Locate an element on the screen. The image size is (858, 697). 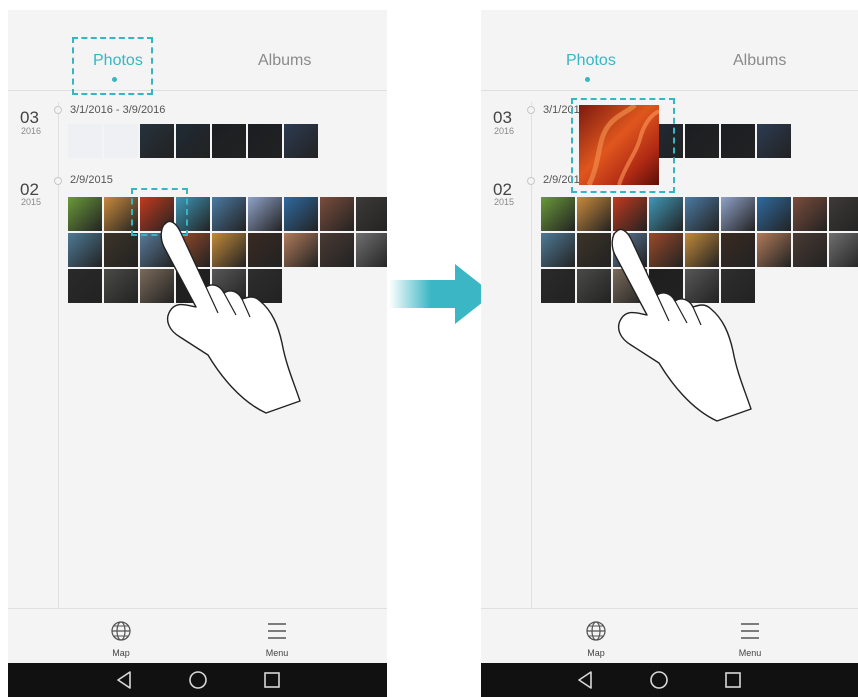
active-tab-indicator is located at coordinates (587, 79).